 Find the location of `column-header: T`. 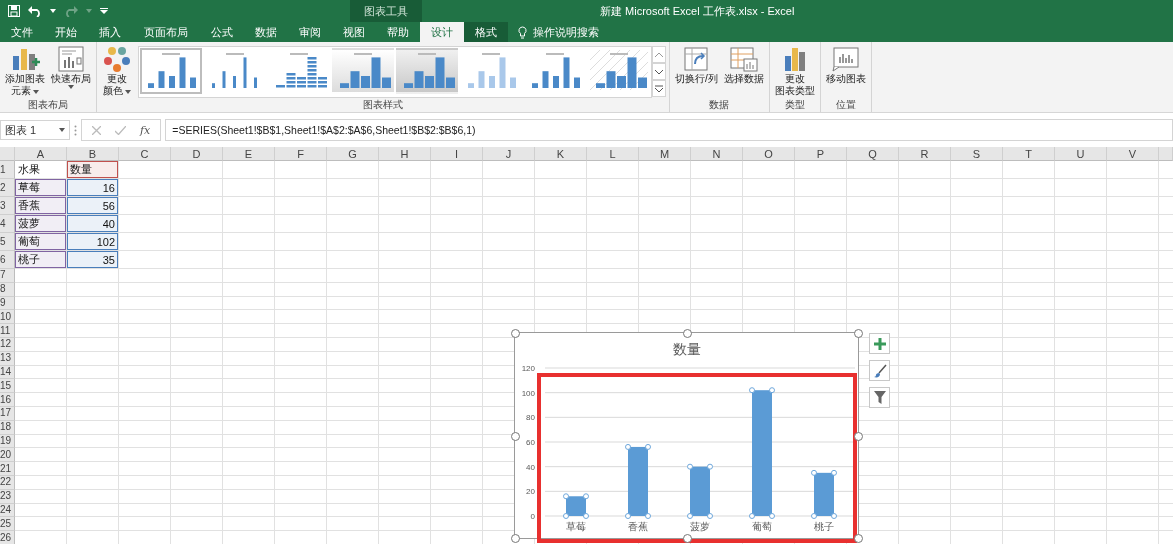

column-header: T is located at coordinates (1029, 154).